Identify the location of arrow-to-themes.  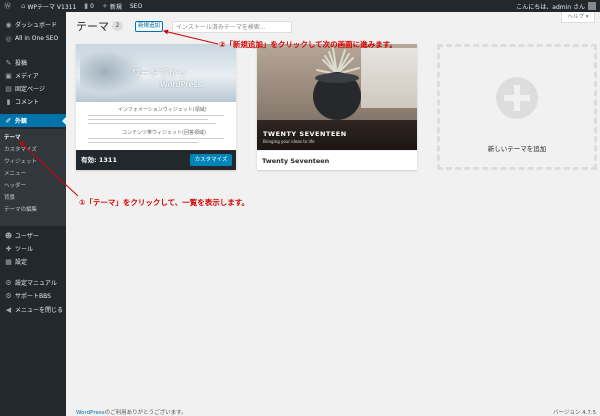
(49, 169).